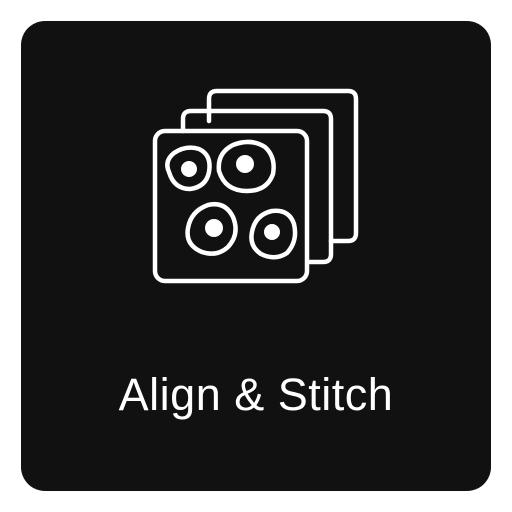 The image size is (512, 512). Describe the element at coordinates (282, 166) in the screenshot. I see `back-layer-frame` at that location.